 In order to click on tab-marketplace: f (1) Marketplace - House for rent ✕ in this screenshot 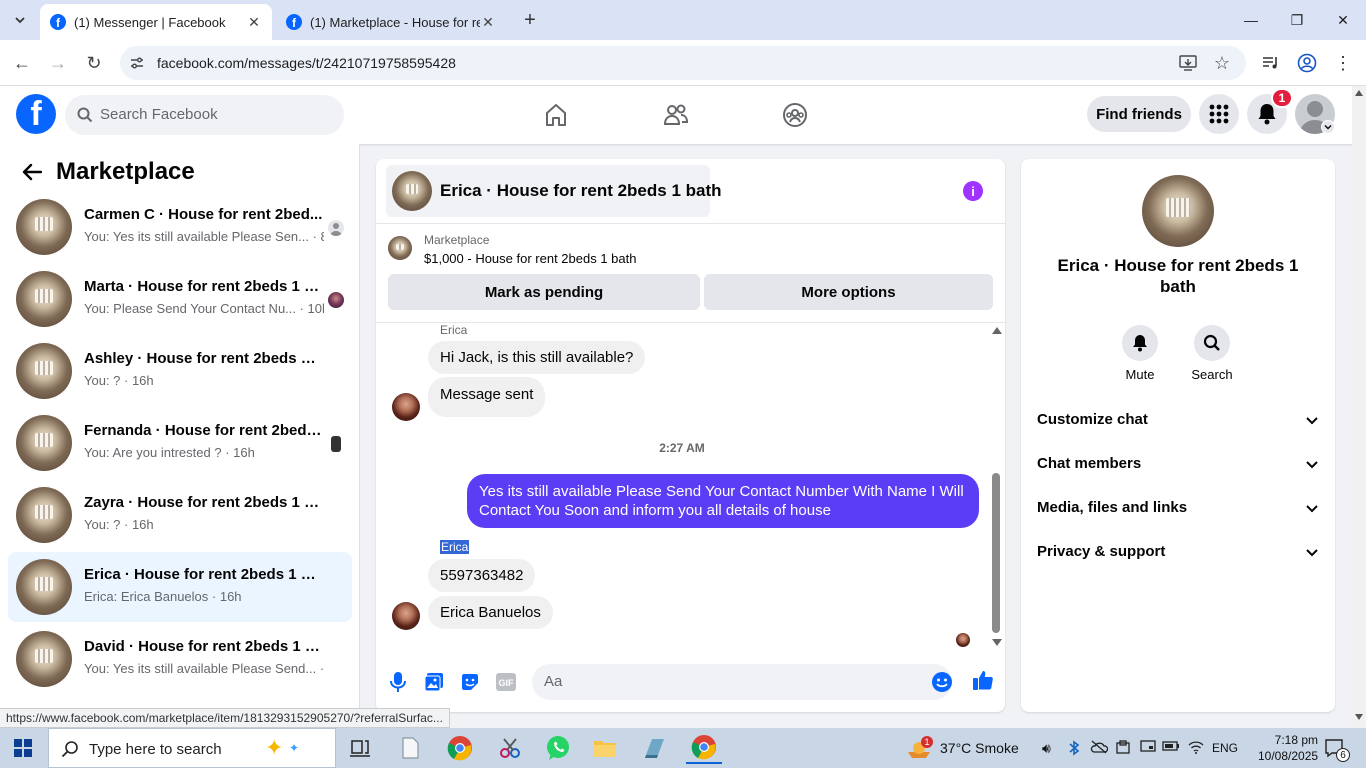, I will do `click(391, 22)`.